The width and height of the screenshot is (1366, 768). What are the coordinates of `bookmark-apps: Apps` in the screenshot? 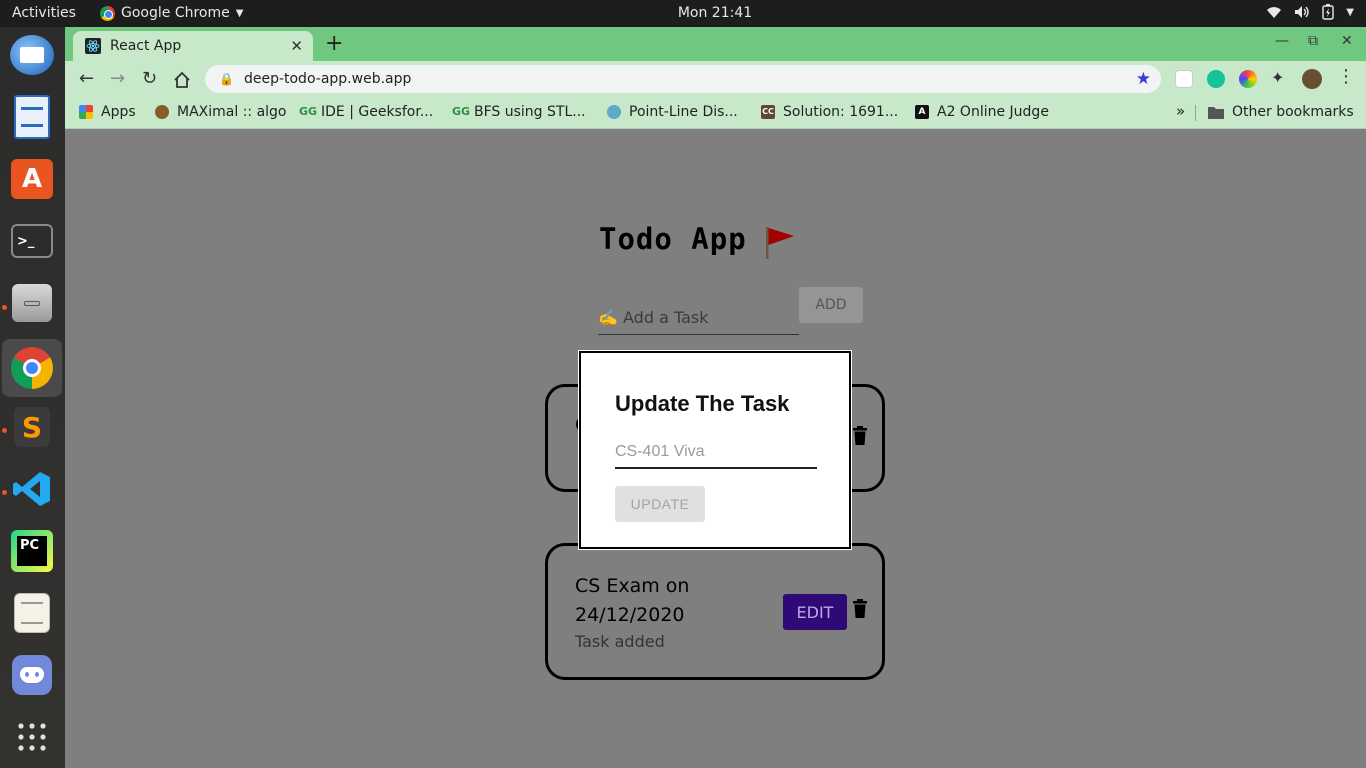 It's located at (107, 112).